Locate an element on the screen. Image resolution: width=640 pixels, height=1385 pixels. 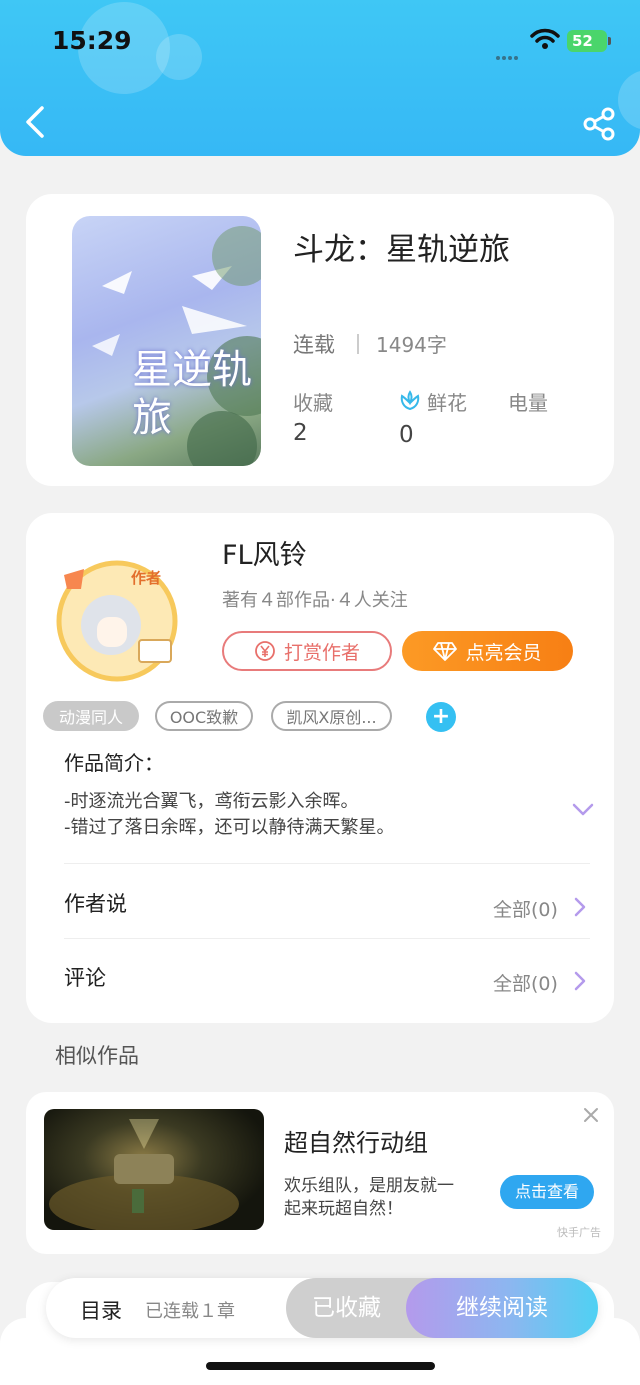
word-count: 1494字 is located at coordinates (411, 345).